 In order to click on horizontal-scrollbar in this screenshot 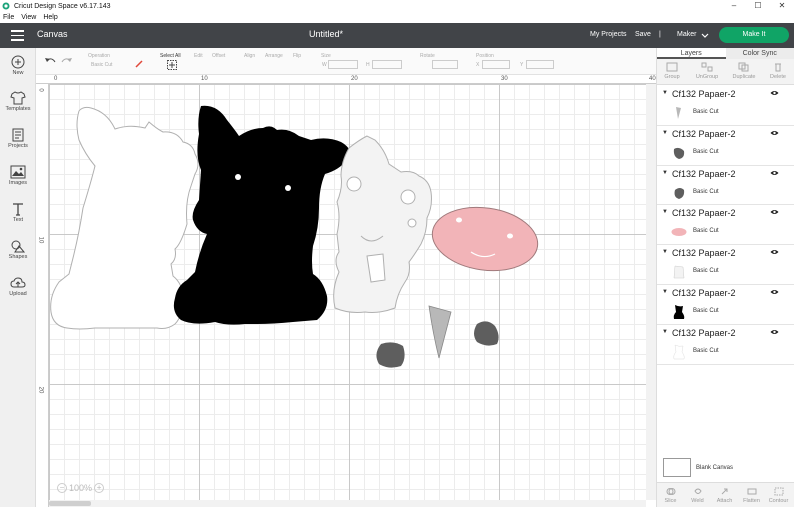, I will do `click(347, 503)`.